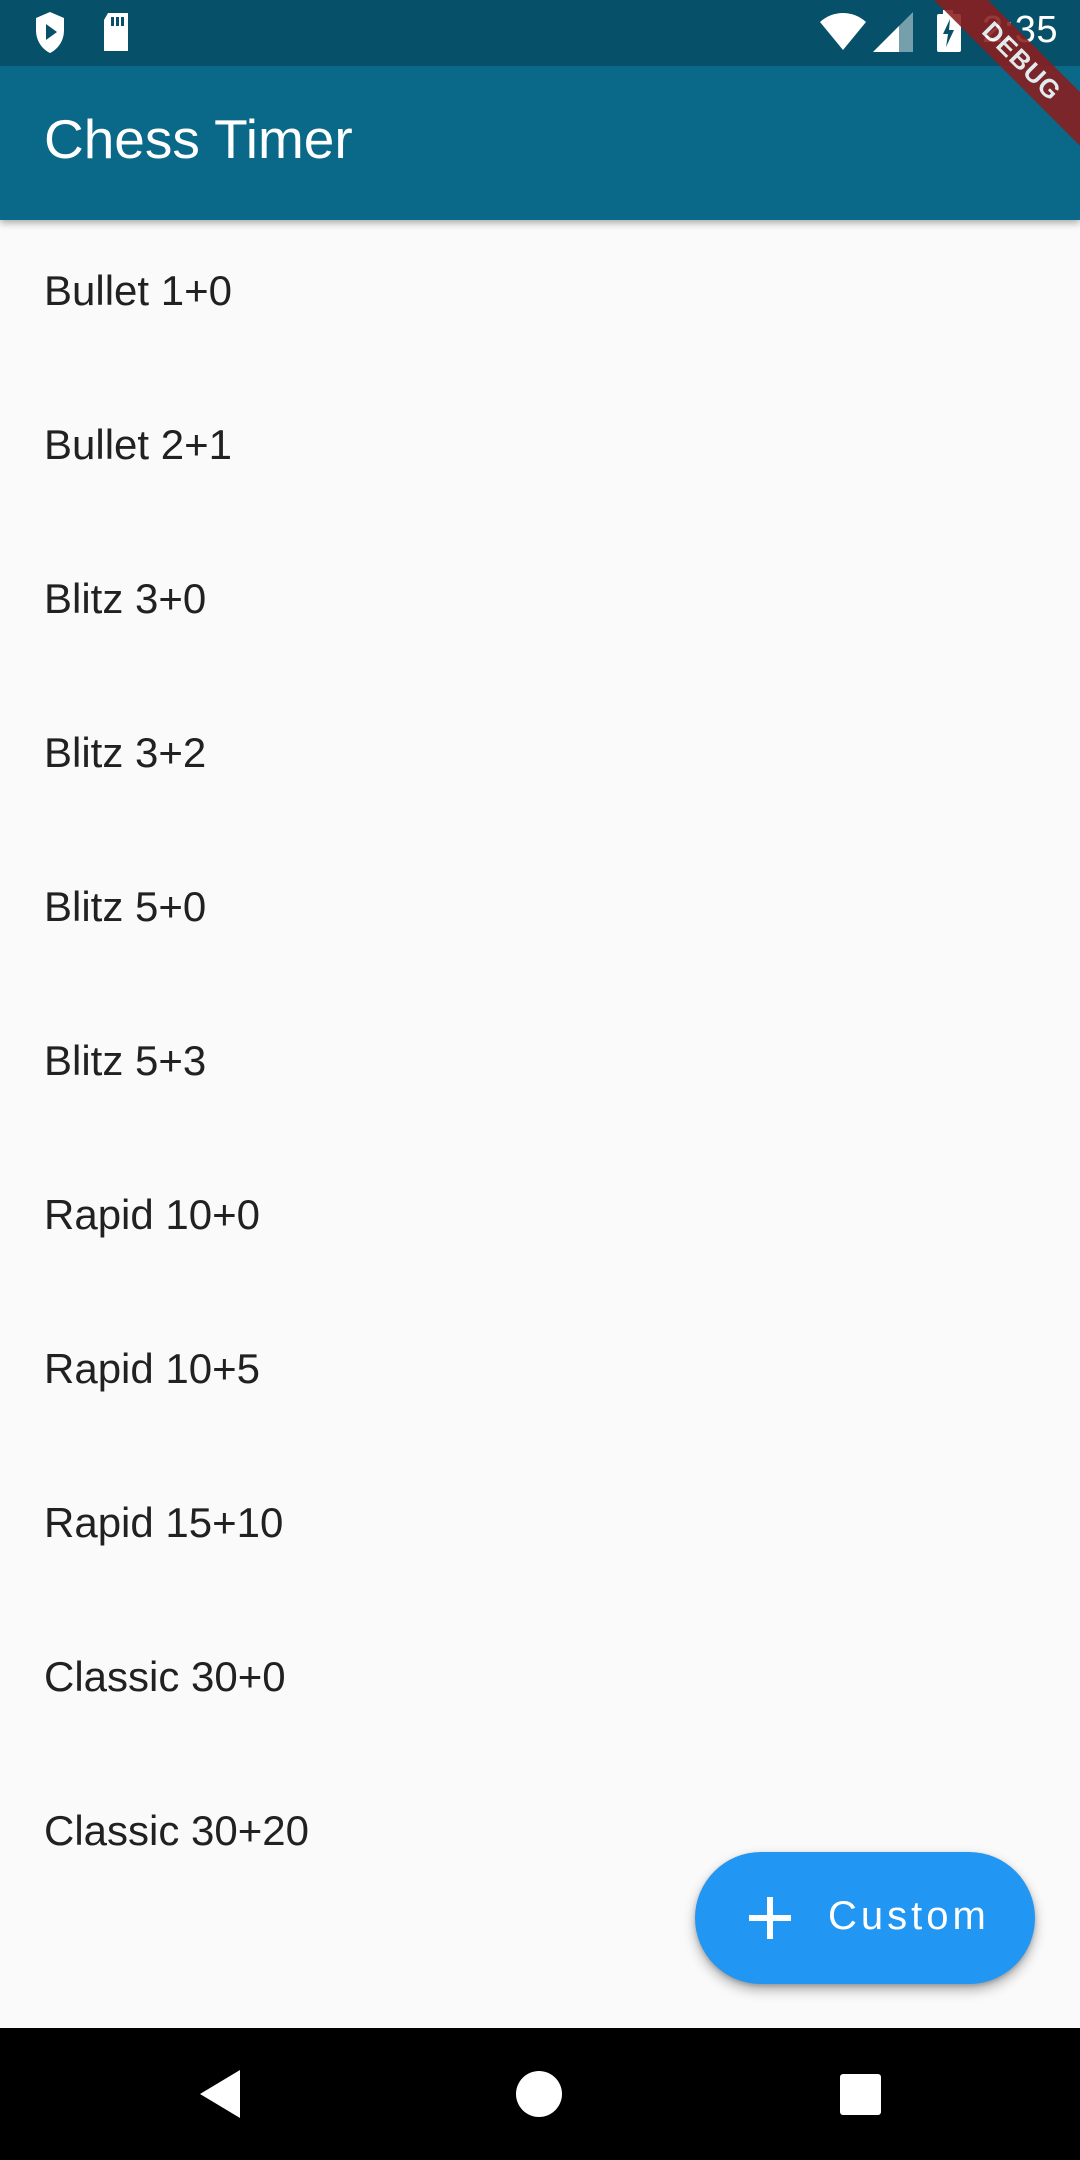 The height and width of the screenshot is (2160, 1080). I want to click on preset-item: Bullet 1+0, so click(540, 297).